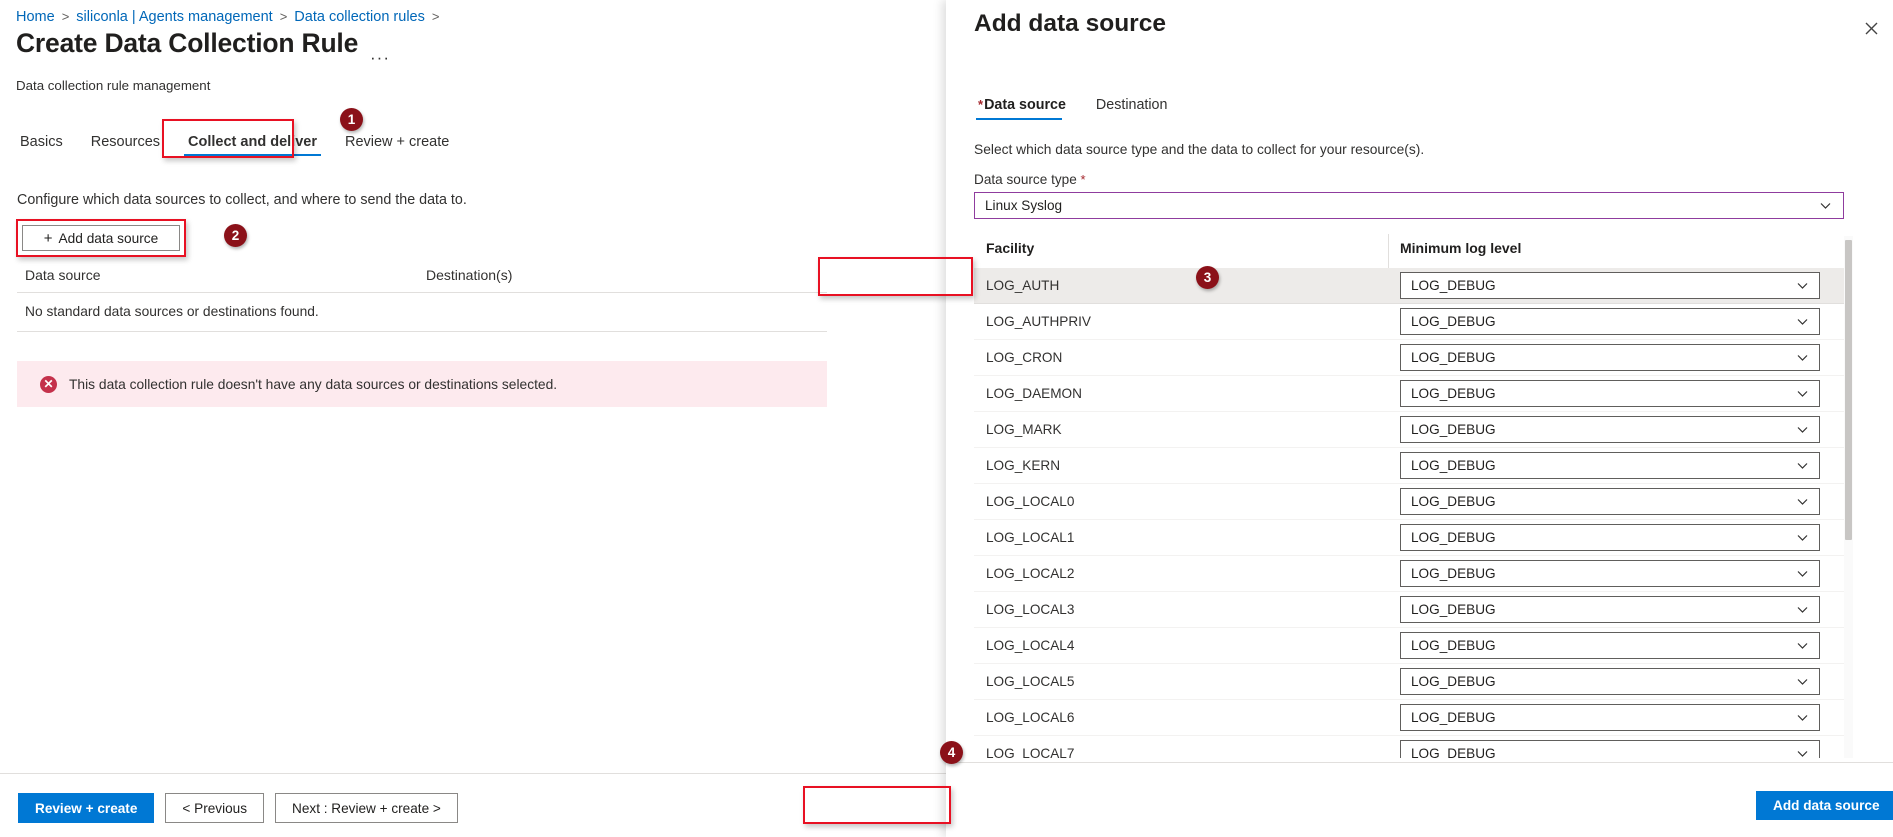 The image size is (1893, 837). I want to click on facility-name: LOG_LOCAL7, so click(1030, 752).